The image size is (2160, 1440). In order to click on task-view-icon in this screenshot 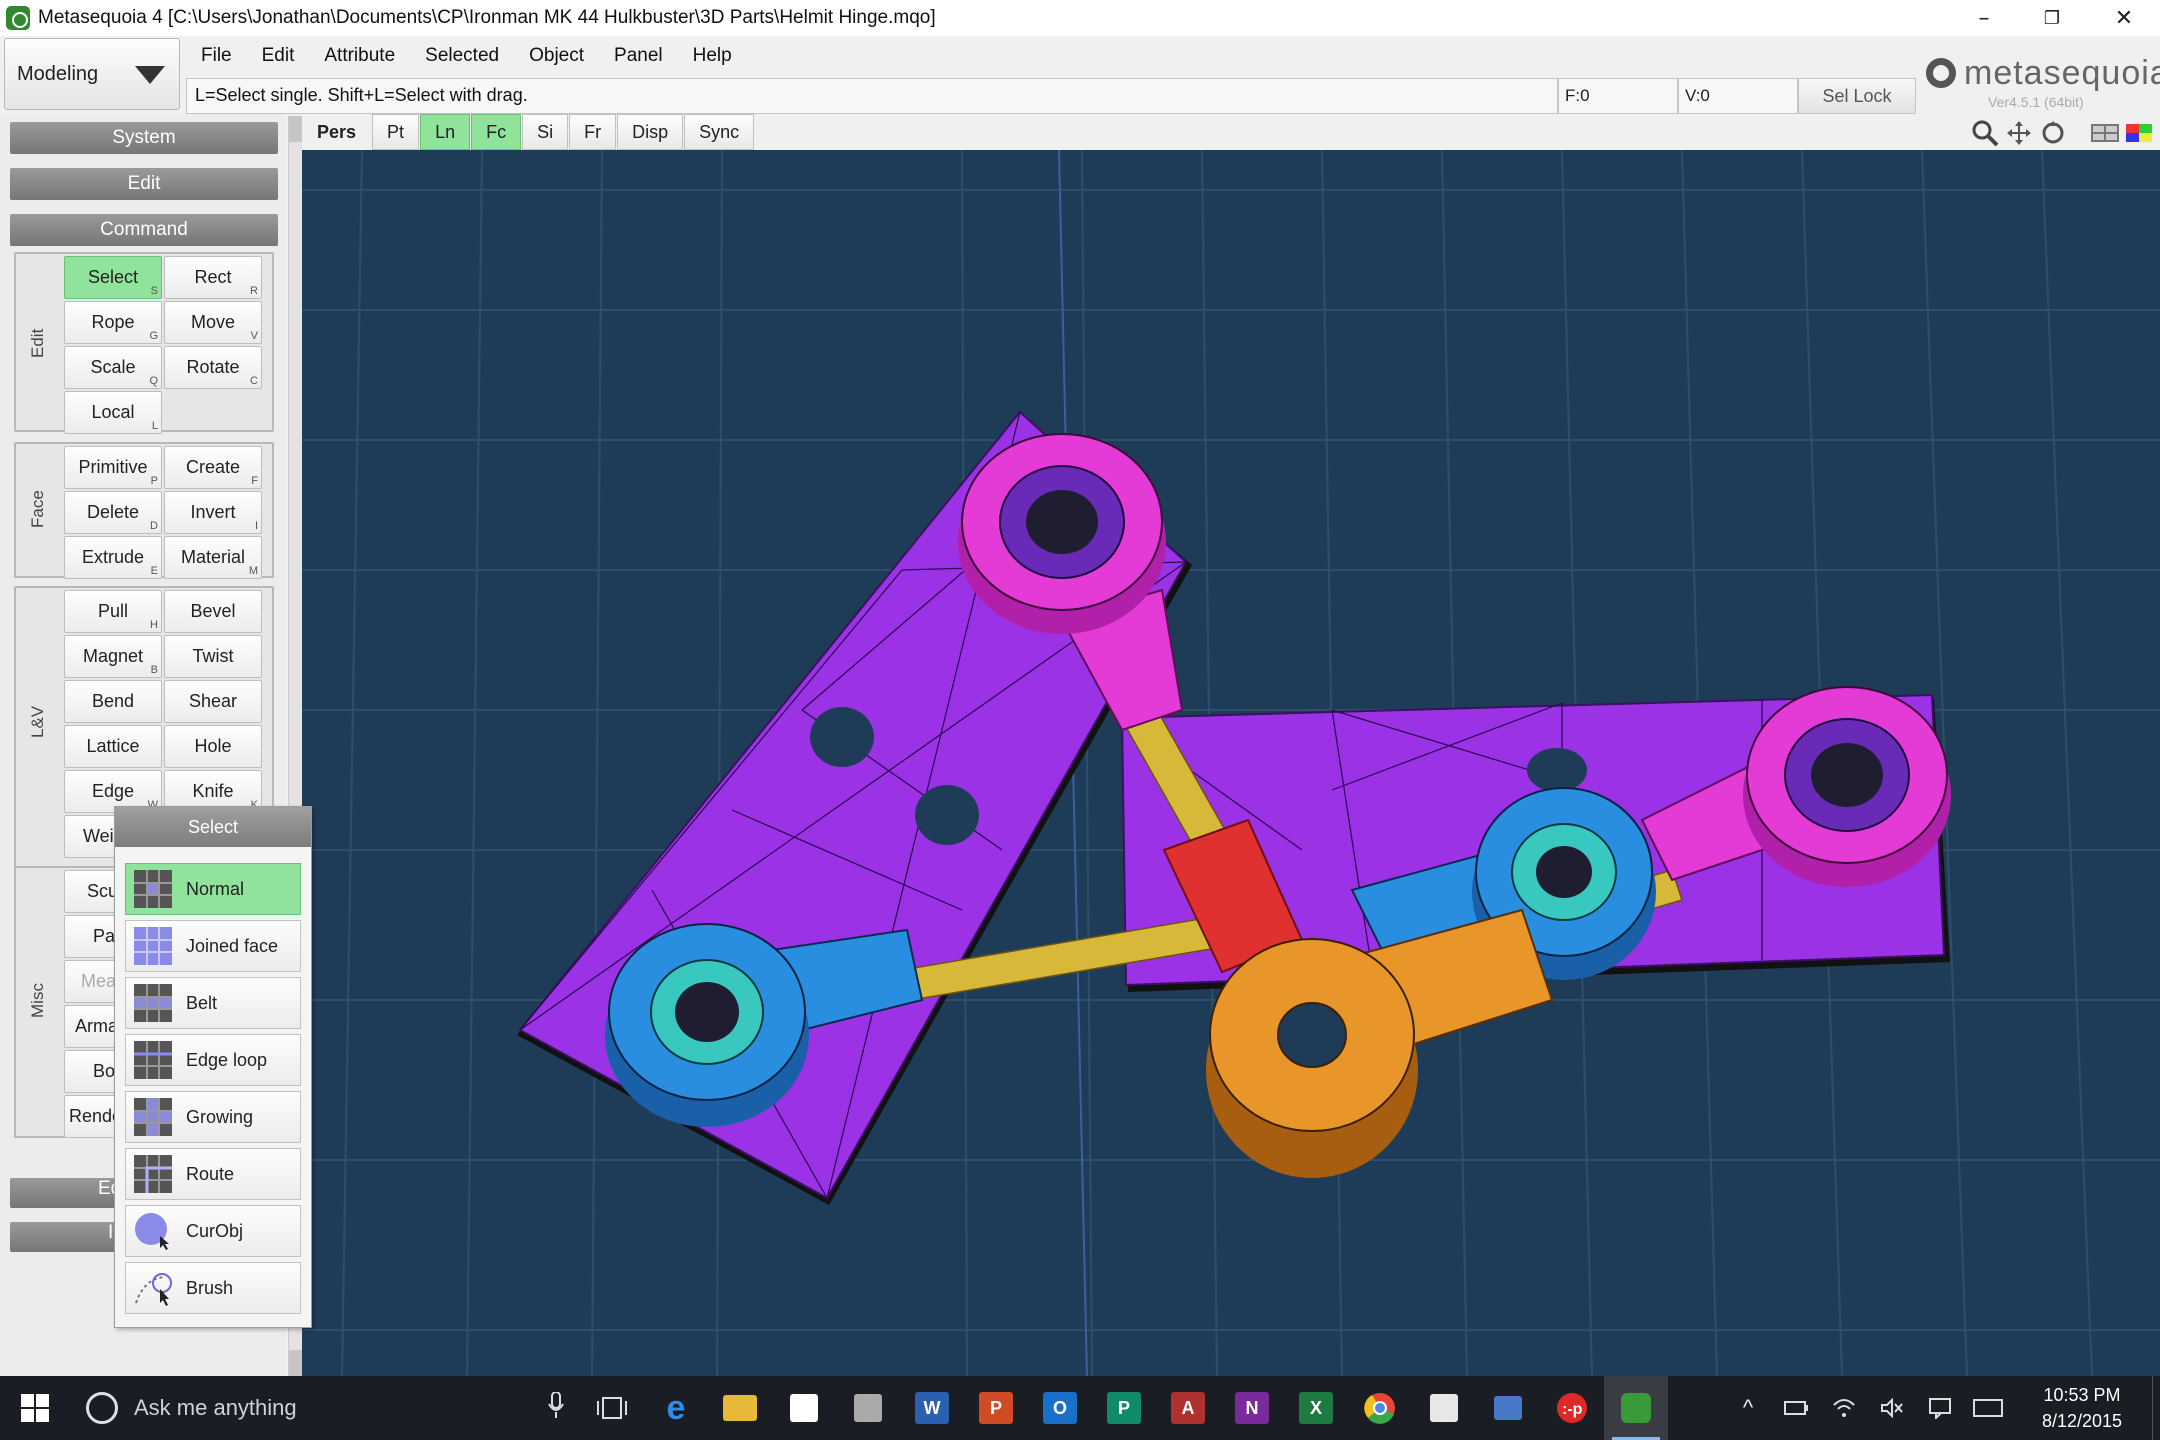, I will do `click(612, 1408)`.